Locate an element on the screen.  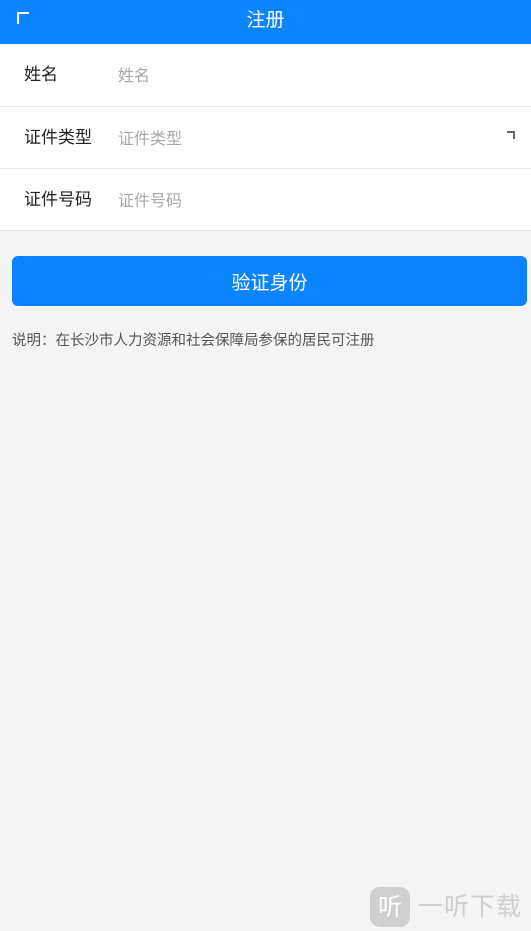
name-row: 姓名 is located at coordinates (265, 75).